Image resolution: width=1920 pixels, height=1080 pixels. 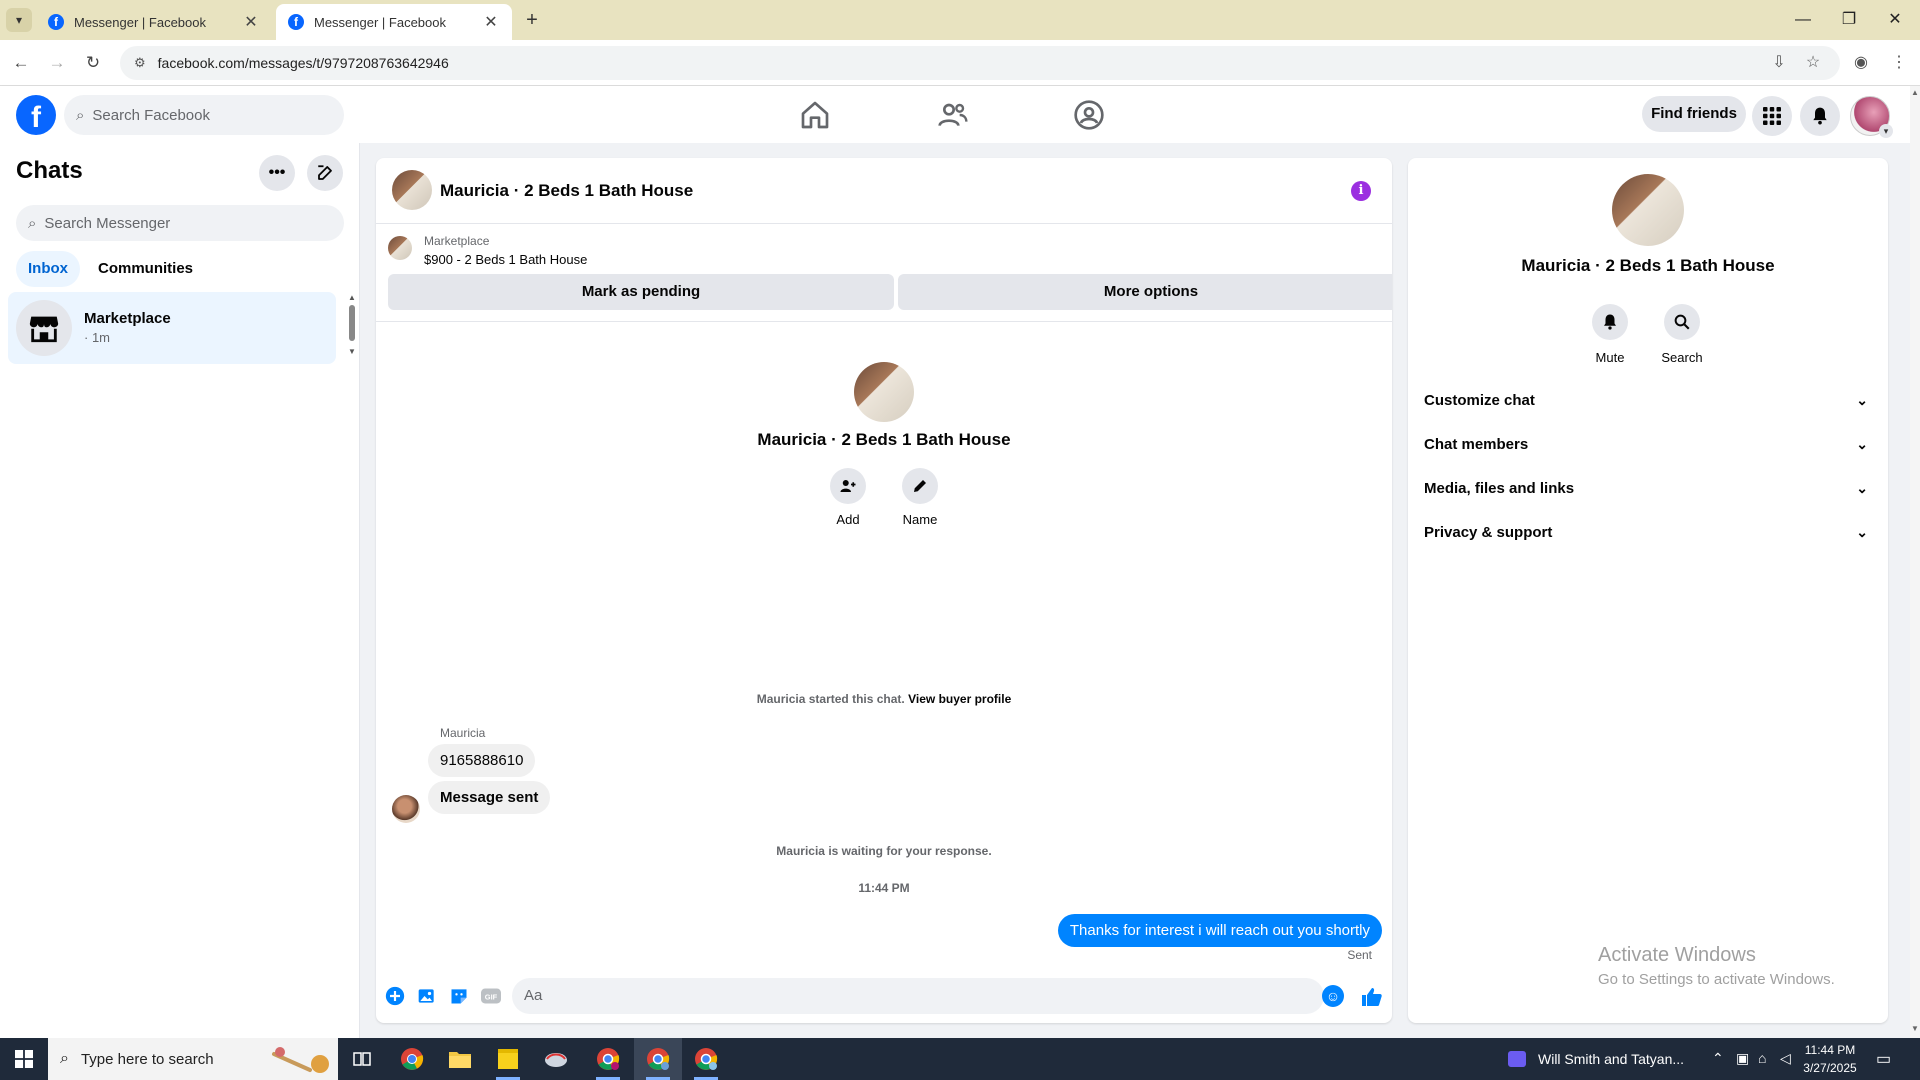 I want to click on listing-thumbnail, so click(x=400, y=248).